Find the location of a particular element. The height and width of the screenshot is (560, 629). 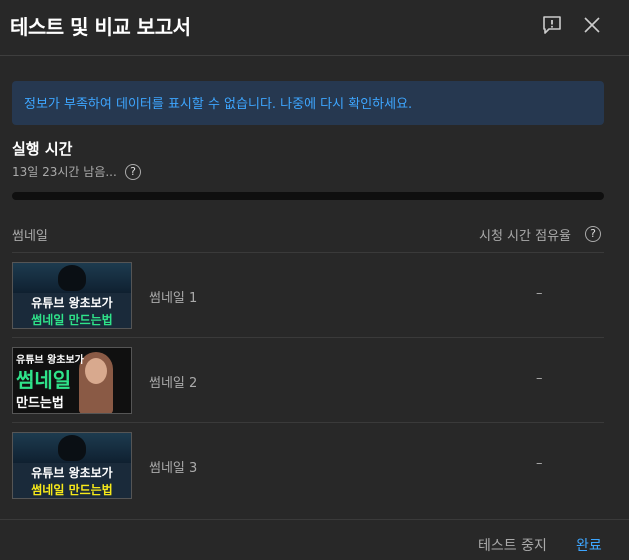

info-banner: 정보가 부족하여 데이터를 표시할 수 없습니다. 나중에 다시 확인하세요. is located at coordinates (308, 103).